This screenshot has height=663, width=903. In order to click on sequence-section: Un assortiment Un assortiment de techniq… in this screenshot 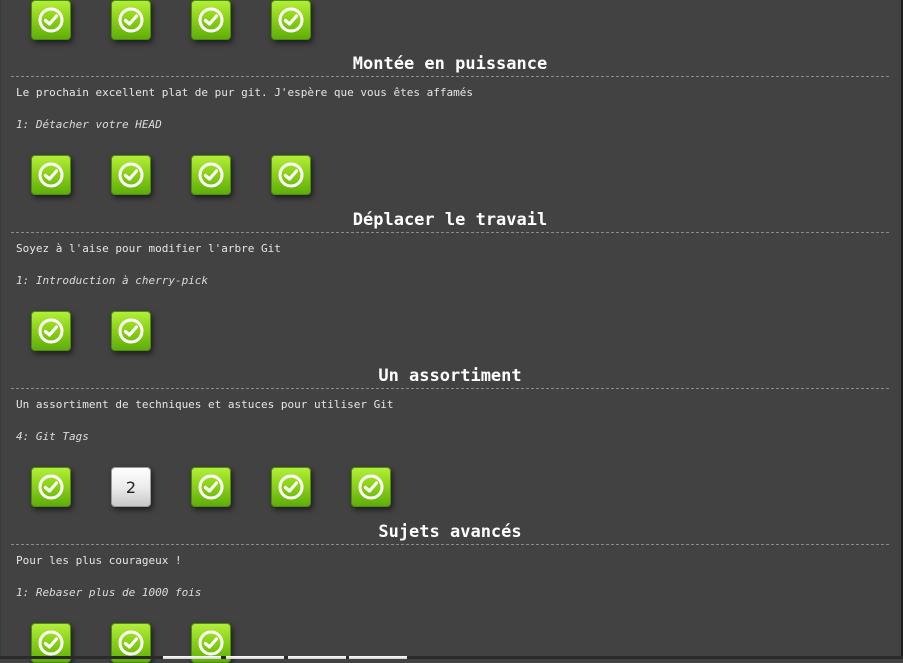, I will do `click(450, 404)`.